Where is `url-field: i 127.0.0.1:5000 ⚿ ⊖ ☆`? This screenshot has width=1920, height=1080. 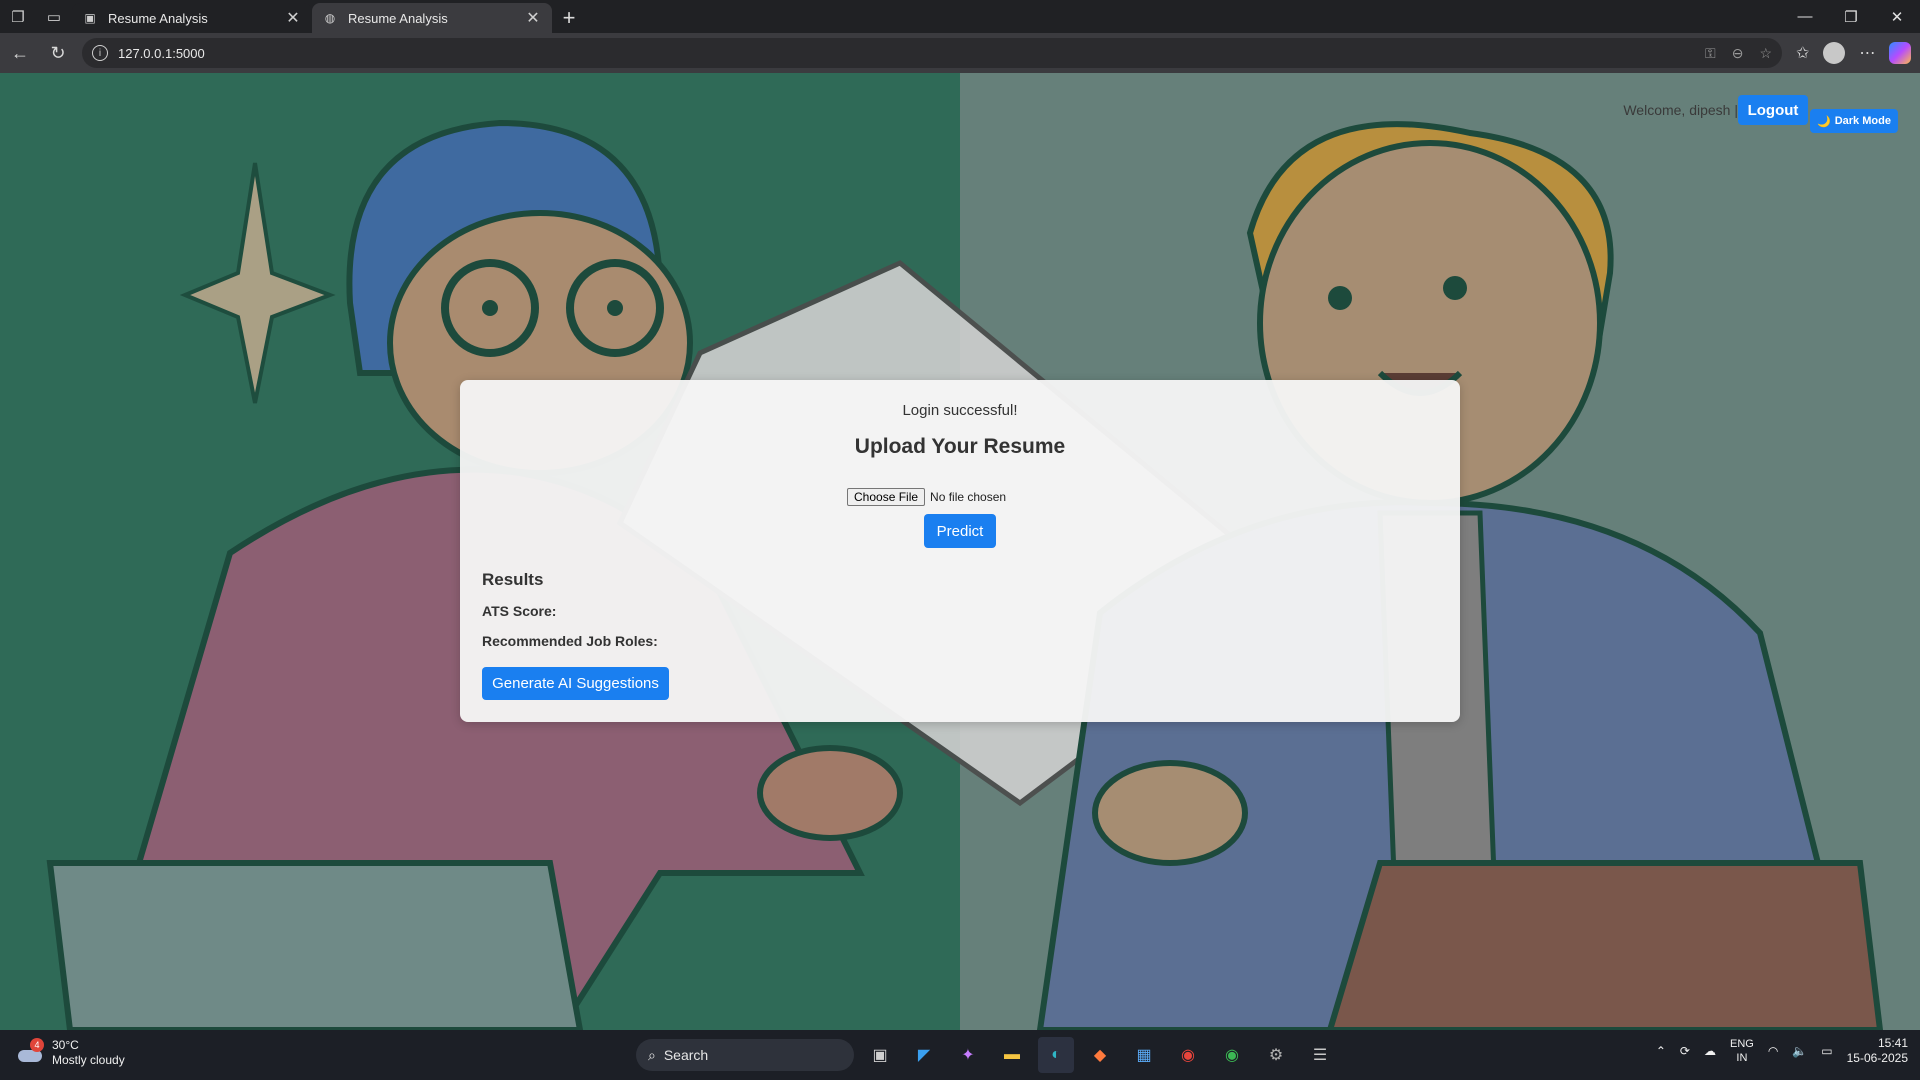
url-field: i 127.0.0.1:5000 ⚿ ⊖ ☆ is located at coordinates (932, 53).